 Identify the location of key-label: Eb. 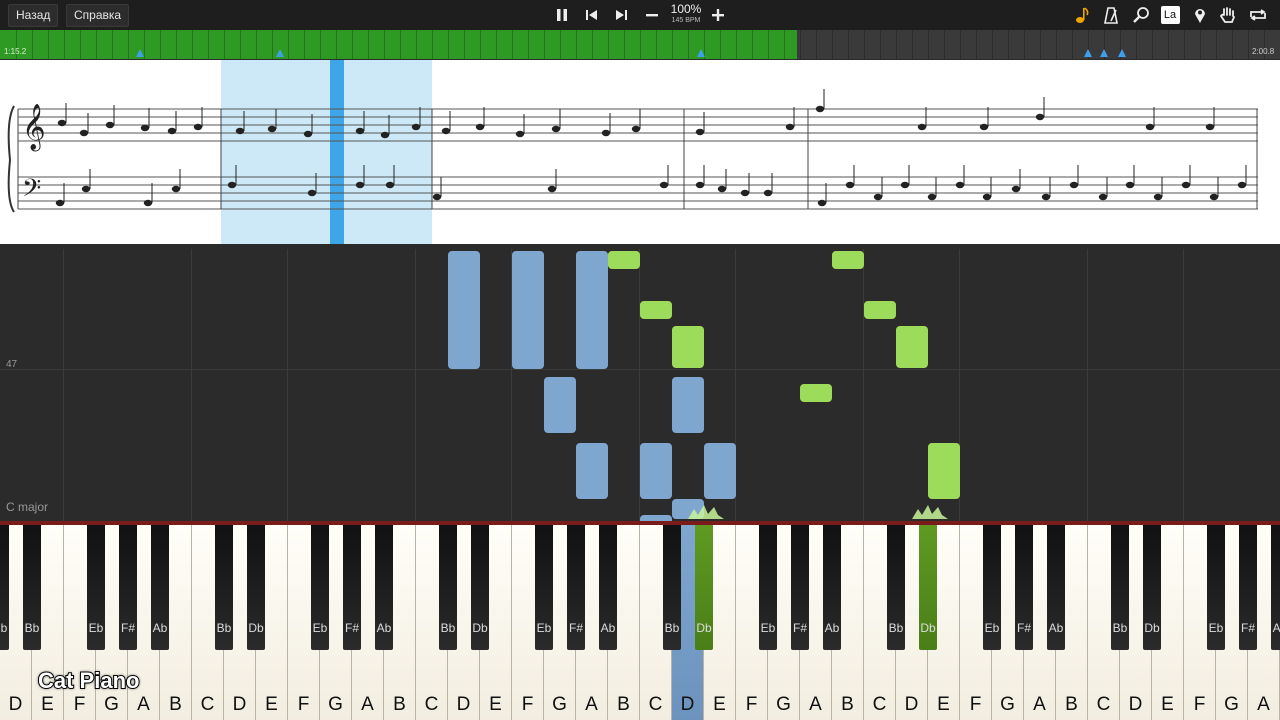
(320, 628).